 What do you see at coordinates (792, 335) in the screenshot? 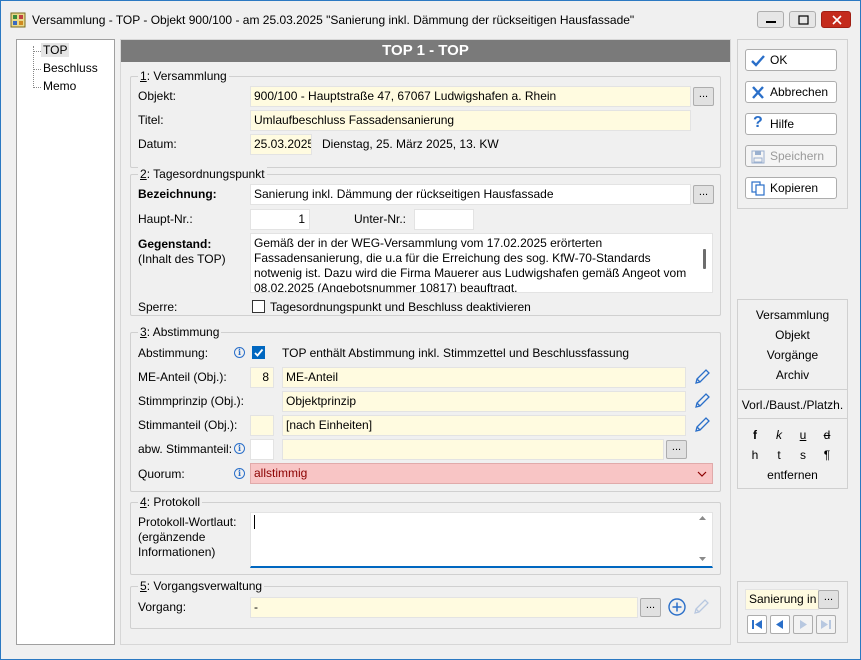
I see `nav-link-objekt: Objekt` at bounding box center [792, 335].